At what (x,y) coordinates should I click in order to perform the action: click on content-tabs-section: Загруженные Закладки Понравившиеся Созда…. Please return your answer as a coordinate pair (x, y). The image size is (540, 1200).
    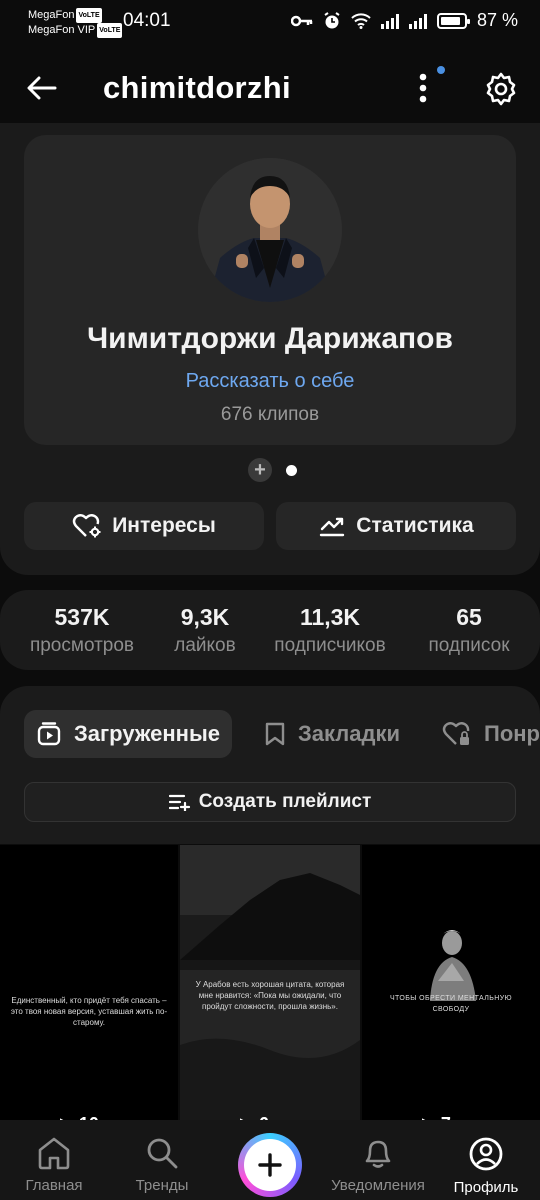
    Looking at the image, I should click on (270, 765).